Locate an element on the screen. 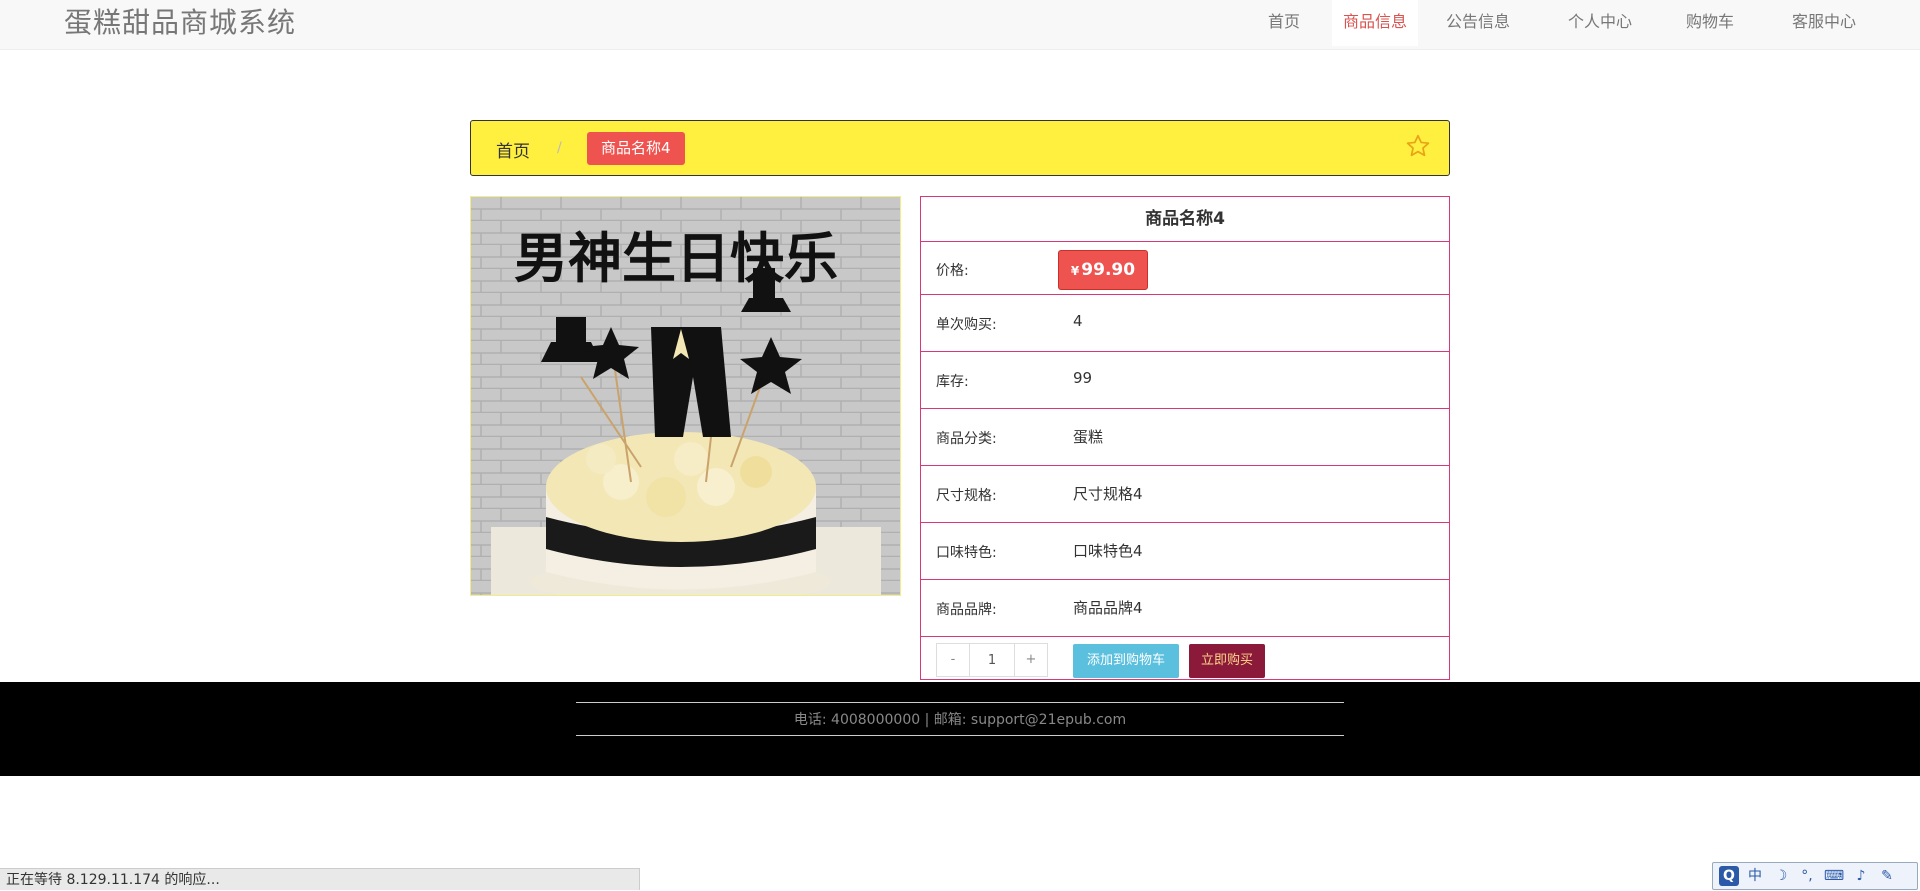 The width and height of the screenshot is (1920, 891). price-badge: ¥99.90 is located at coordinates (1103, 270).